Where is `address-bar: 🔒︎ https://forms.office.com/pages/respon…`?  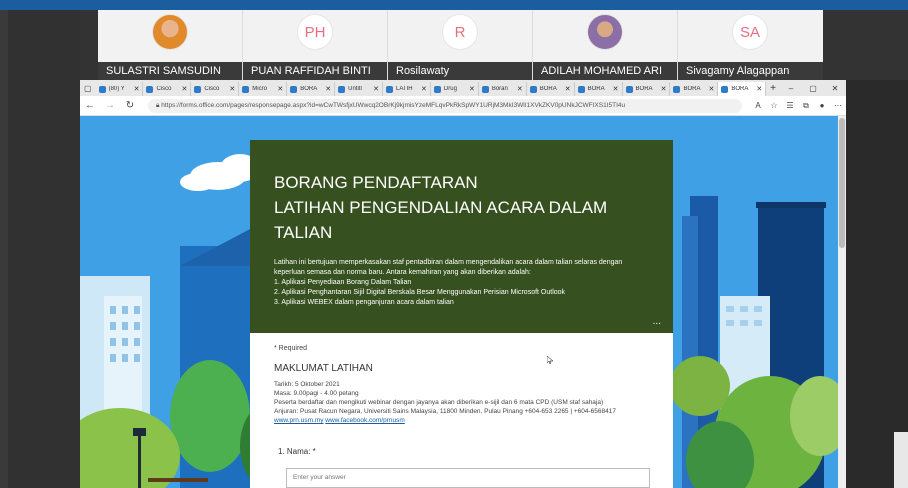
address-bar: 🔒︎ https://forms.office.com/pages/respon… is located at coordinates (445, 105).